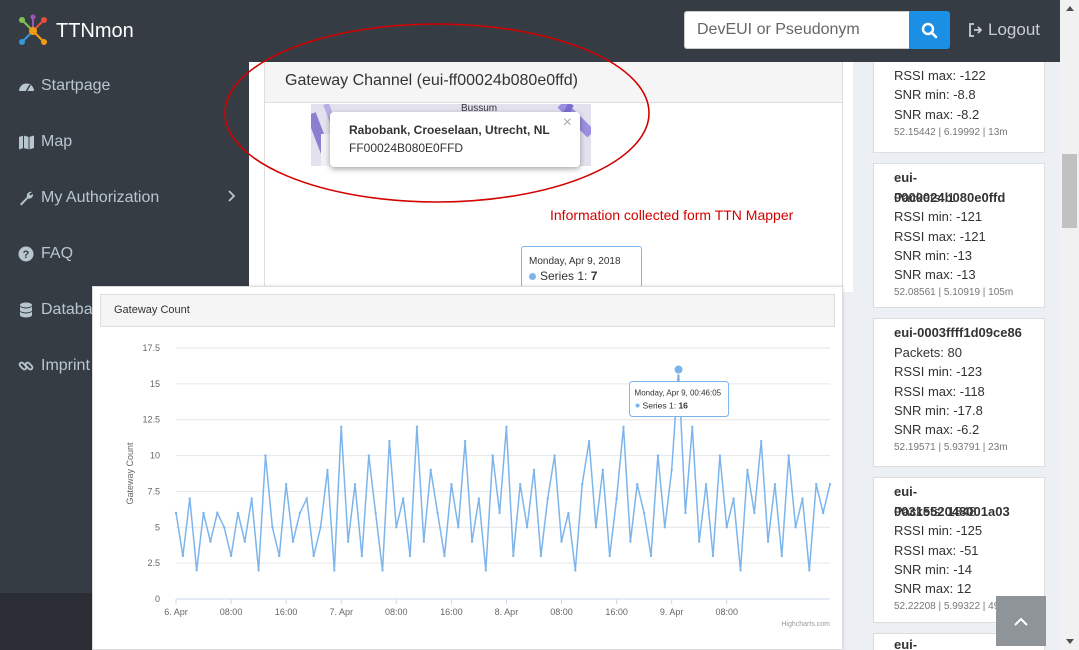  Describe the element at coordinates (959, 500) in the screenshot. I see `device-eui: eui-0031552048001a03` at that location.